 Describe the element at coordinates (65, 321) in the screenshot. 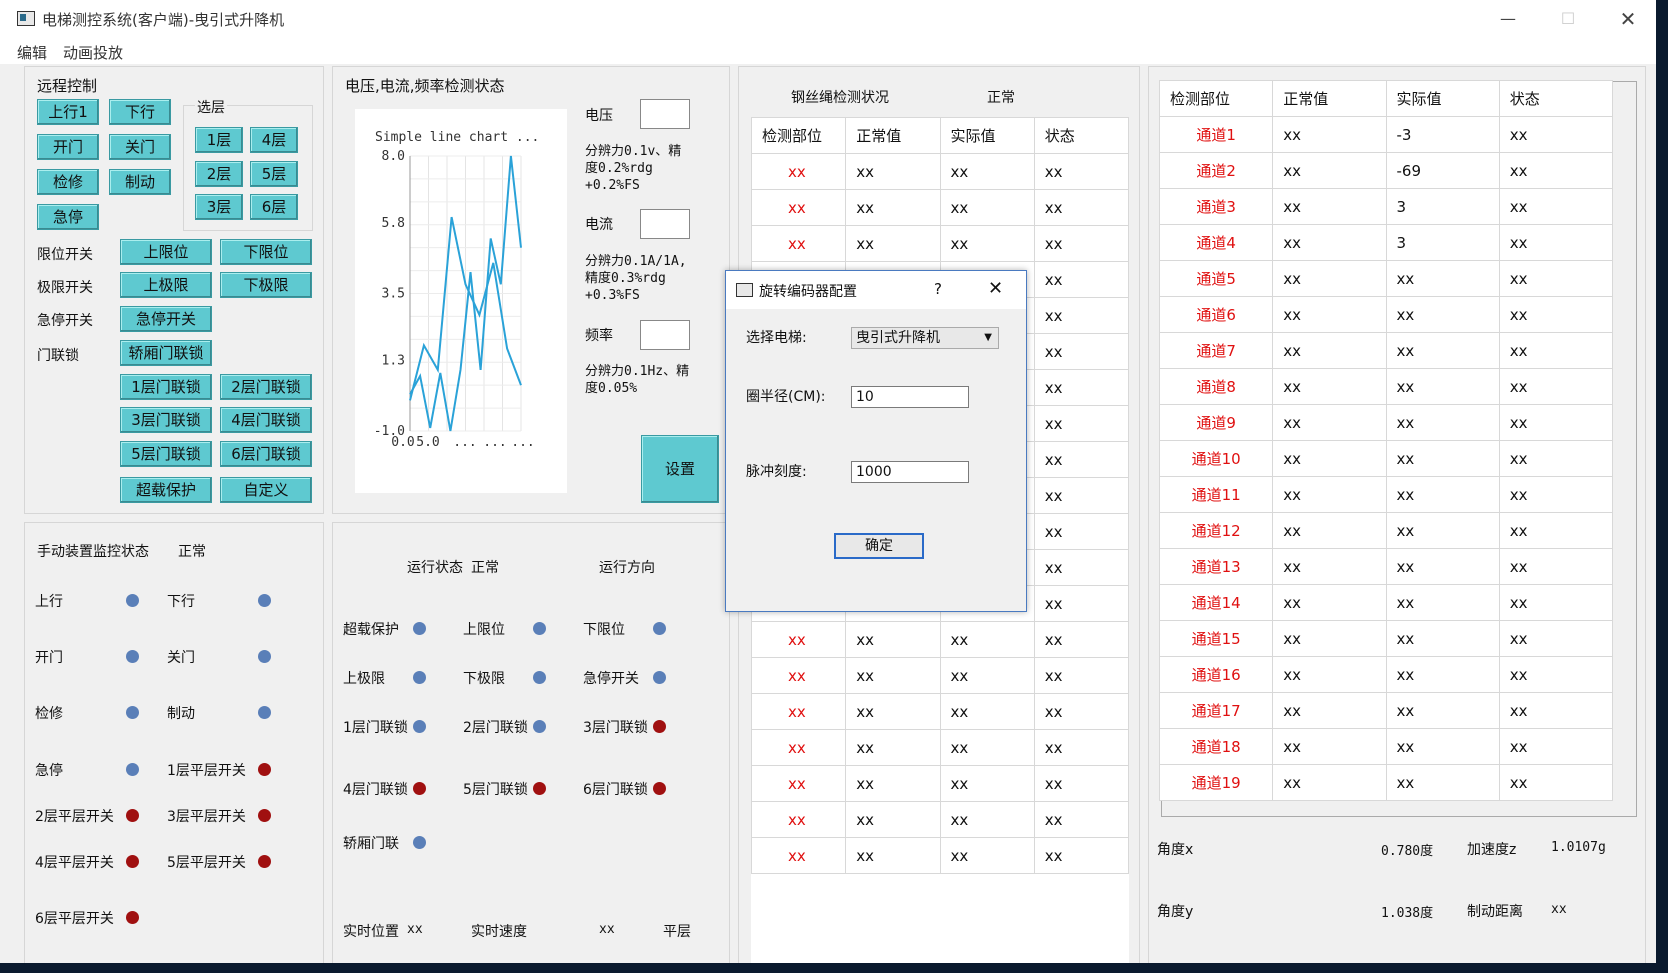

I see `estop-switch-label: 急停开关` at that location.